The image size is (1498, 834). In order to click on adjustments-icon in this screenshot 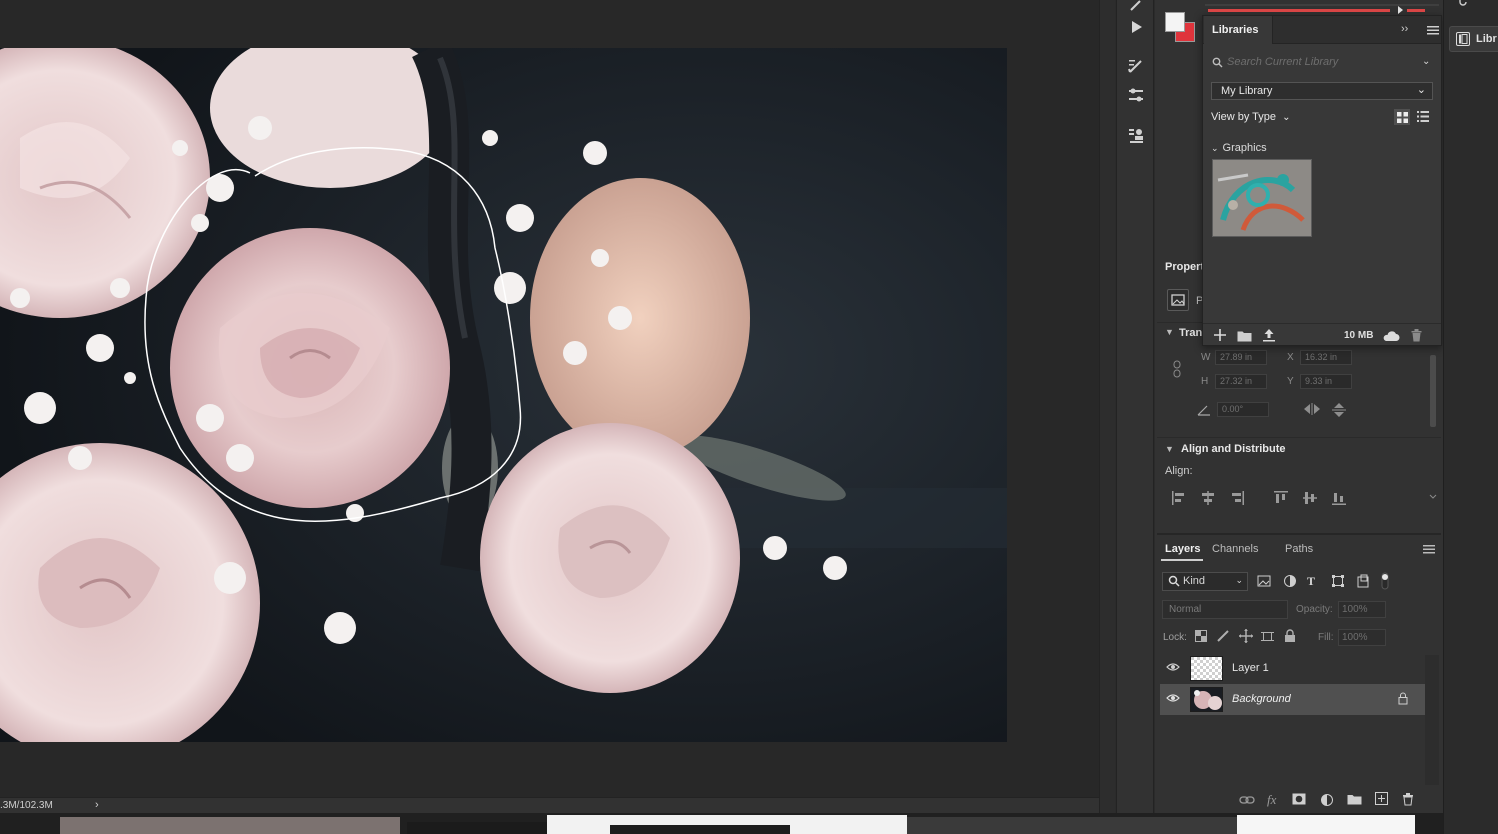, I will do `click(1136, 95)`.